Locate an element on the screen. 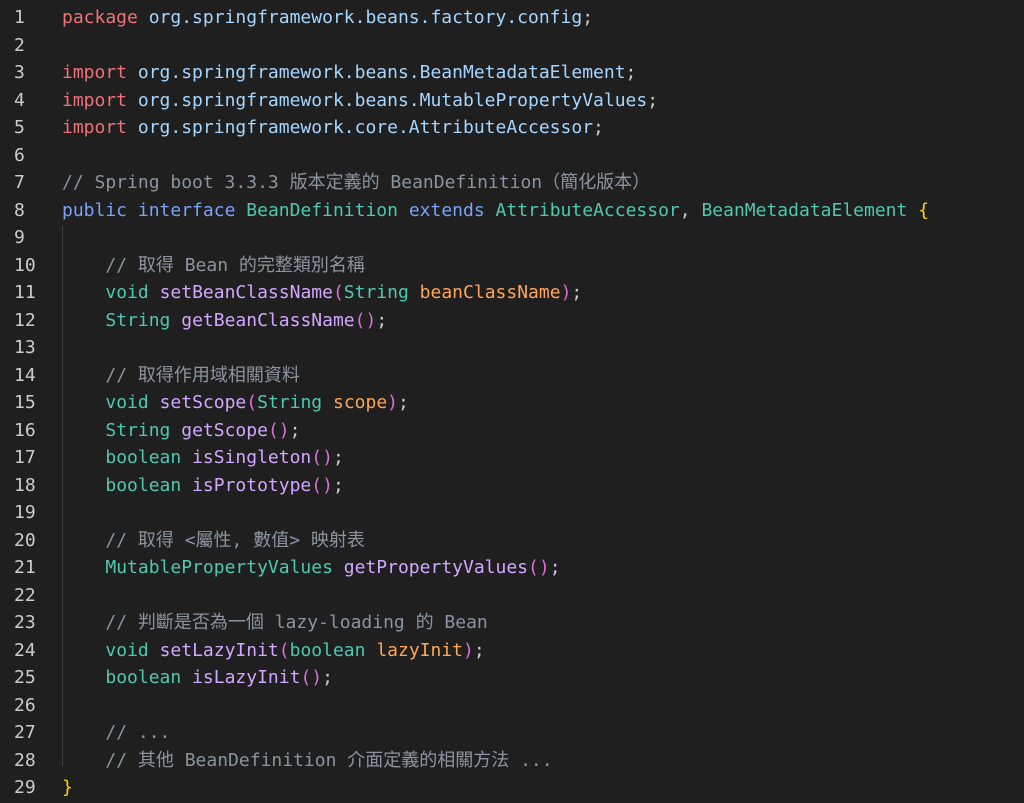 The height and width of the screenshot is (803, 1024). code-line: 19 is located at coordinates (512, 513).